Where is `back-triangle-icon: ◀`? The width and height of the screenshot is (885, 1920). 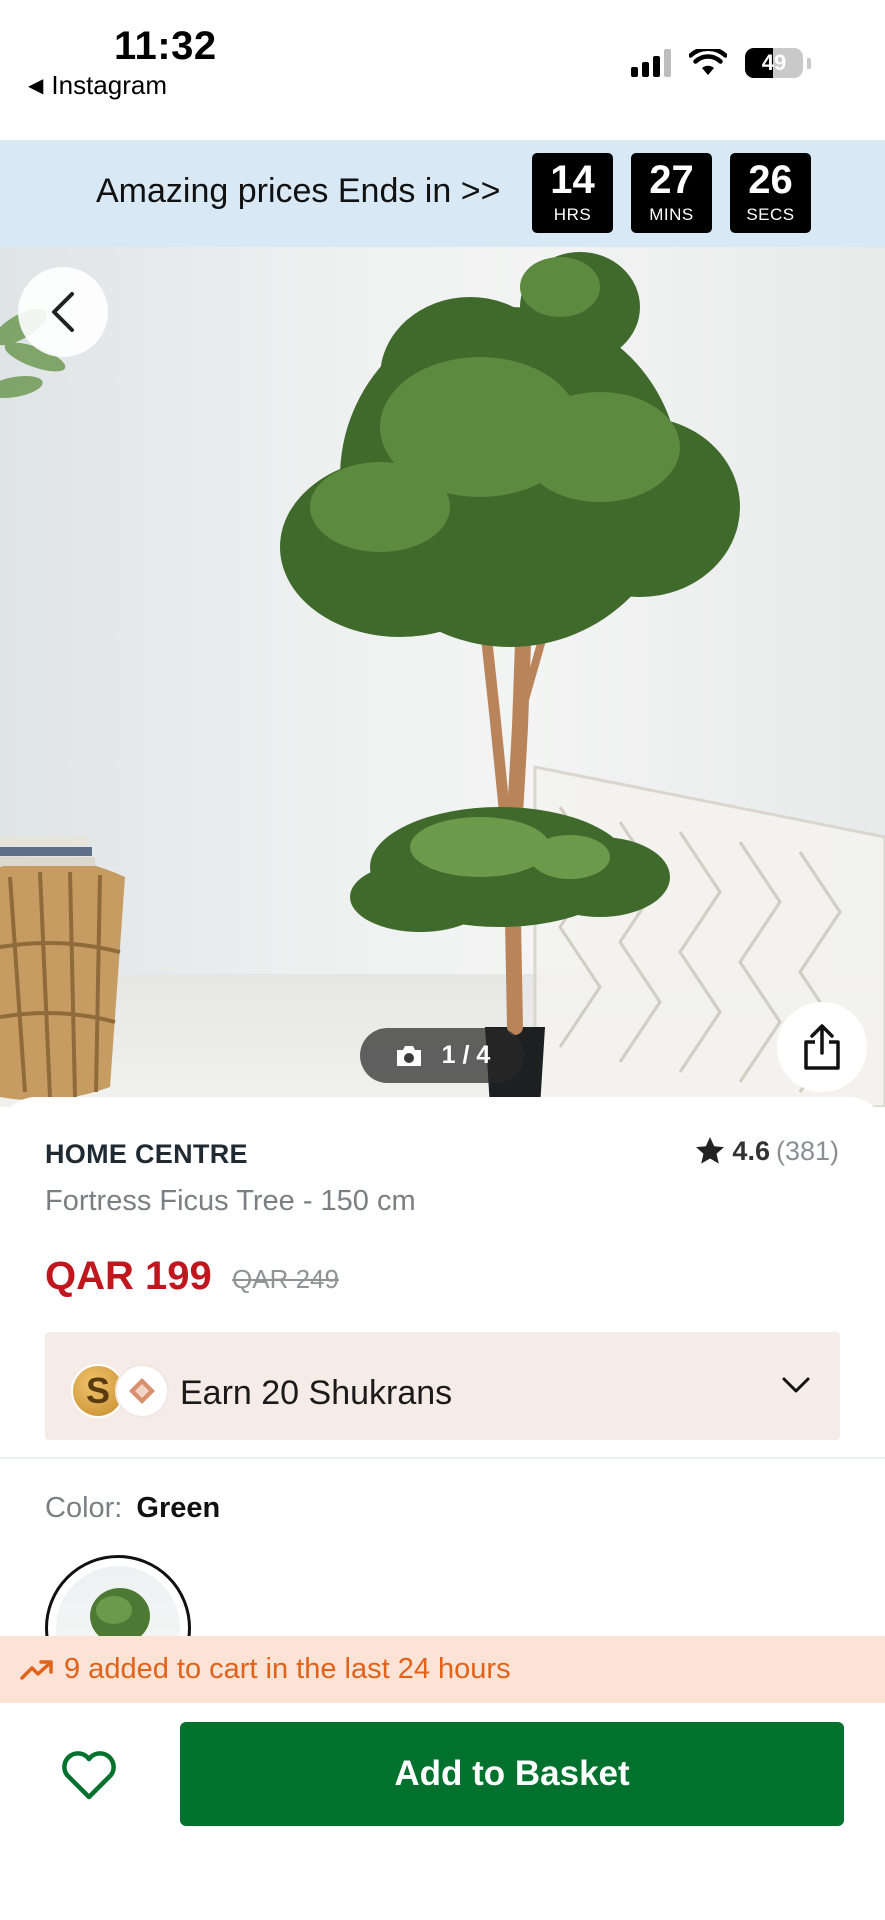
back-triangle-icon: ◀ is located at coordinates (36, 86).